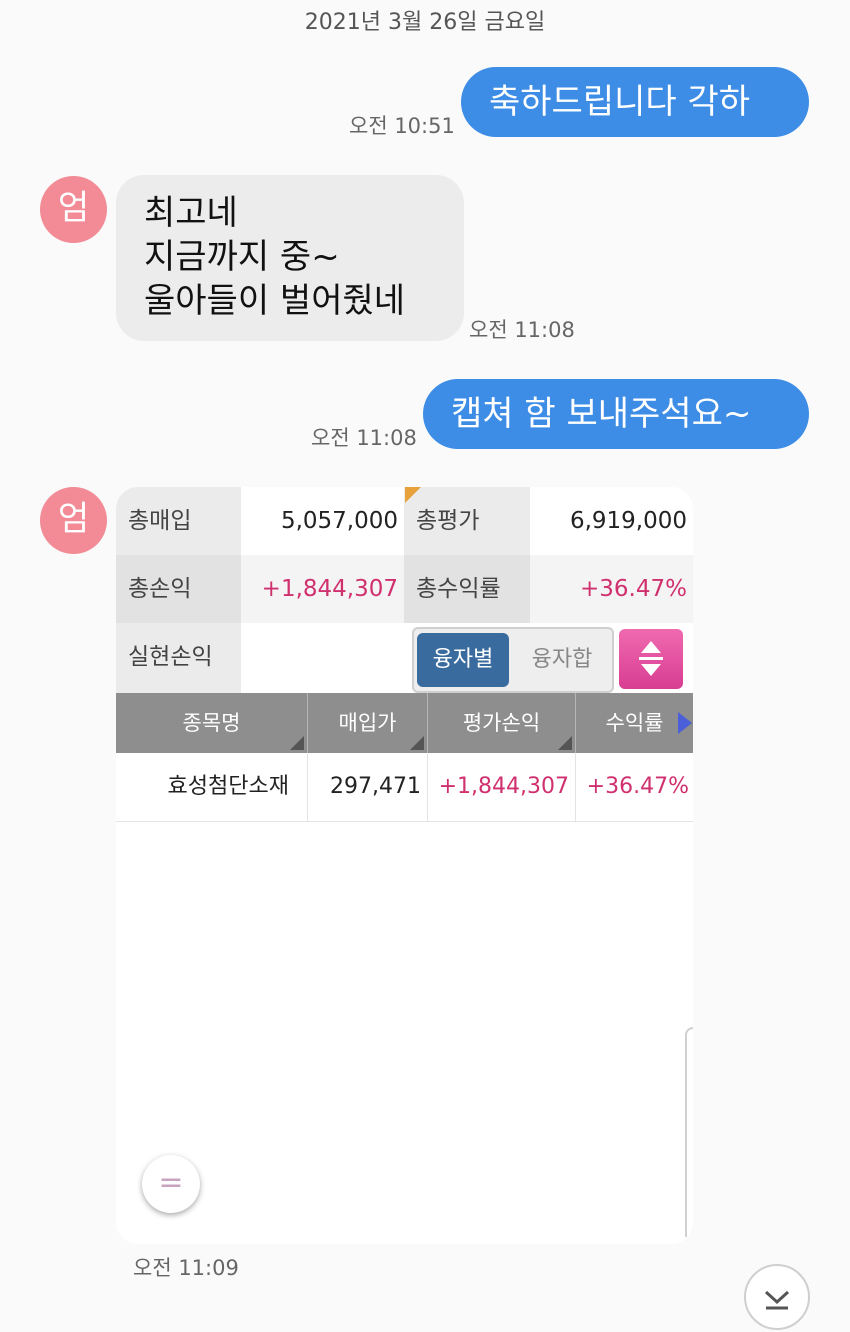 The image size is (850, 1332). What do you see at coordinates (634, 723) in the screenshot?
I see `column-header-return: 수익률` at bounding box center [634, 723].